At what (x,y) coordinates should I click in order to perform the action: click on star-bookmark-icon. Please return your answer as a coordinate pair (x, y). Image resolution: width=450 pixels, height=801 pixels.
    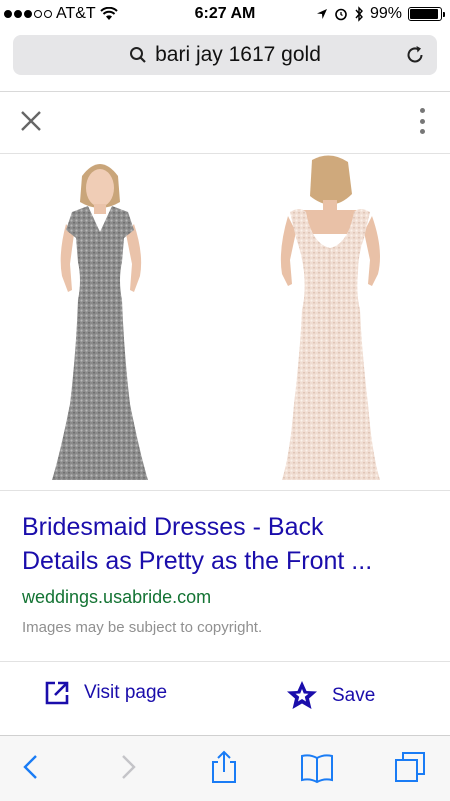
    Looking at the image, I should click on (302, 695).